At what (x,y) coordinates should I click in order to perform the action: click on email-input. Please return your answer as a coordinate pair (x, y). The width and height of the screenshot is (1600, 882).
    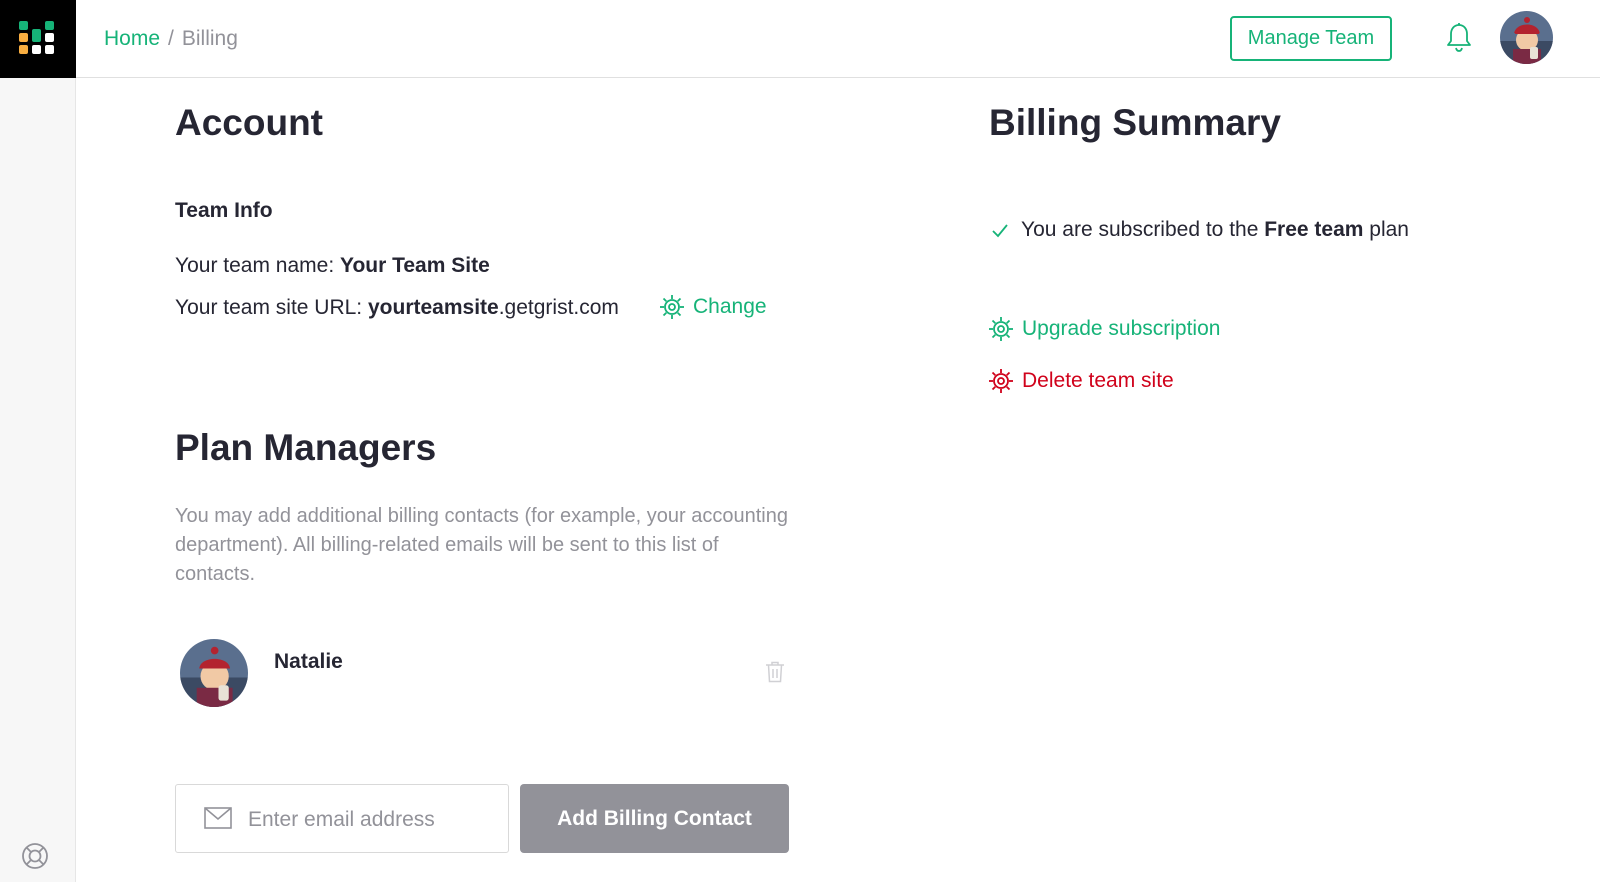
    Looking at the image, I should click on (373, 820).